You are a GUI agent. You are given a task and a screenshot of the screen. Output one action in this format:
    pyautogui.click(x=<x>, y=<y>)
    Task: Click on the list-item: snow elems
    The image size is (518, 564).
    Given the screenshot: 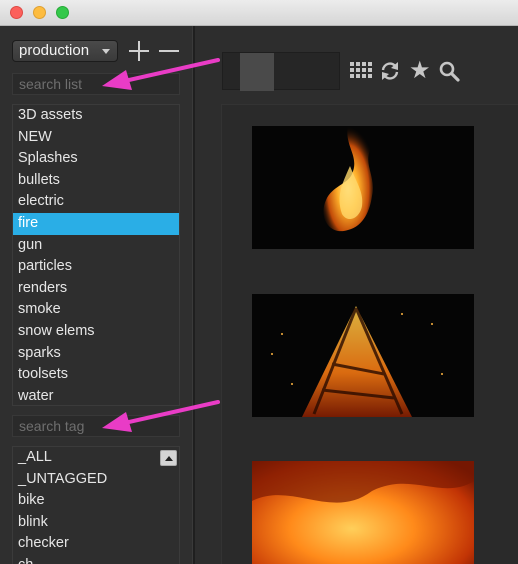 What is the action you would take?
    pyautogui.click(x=96, y=332)
    